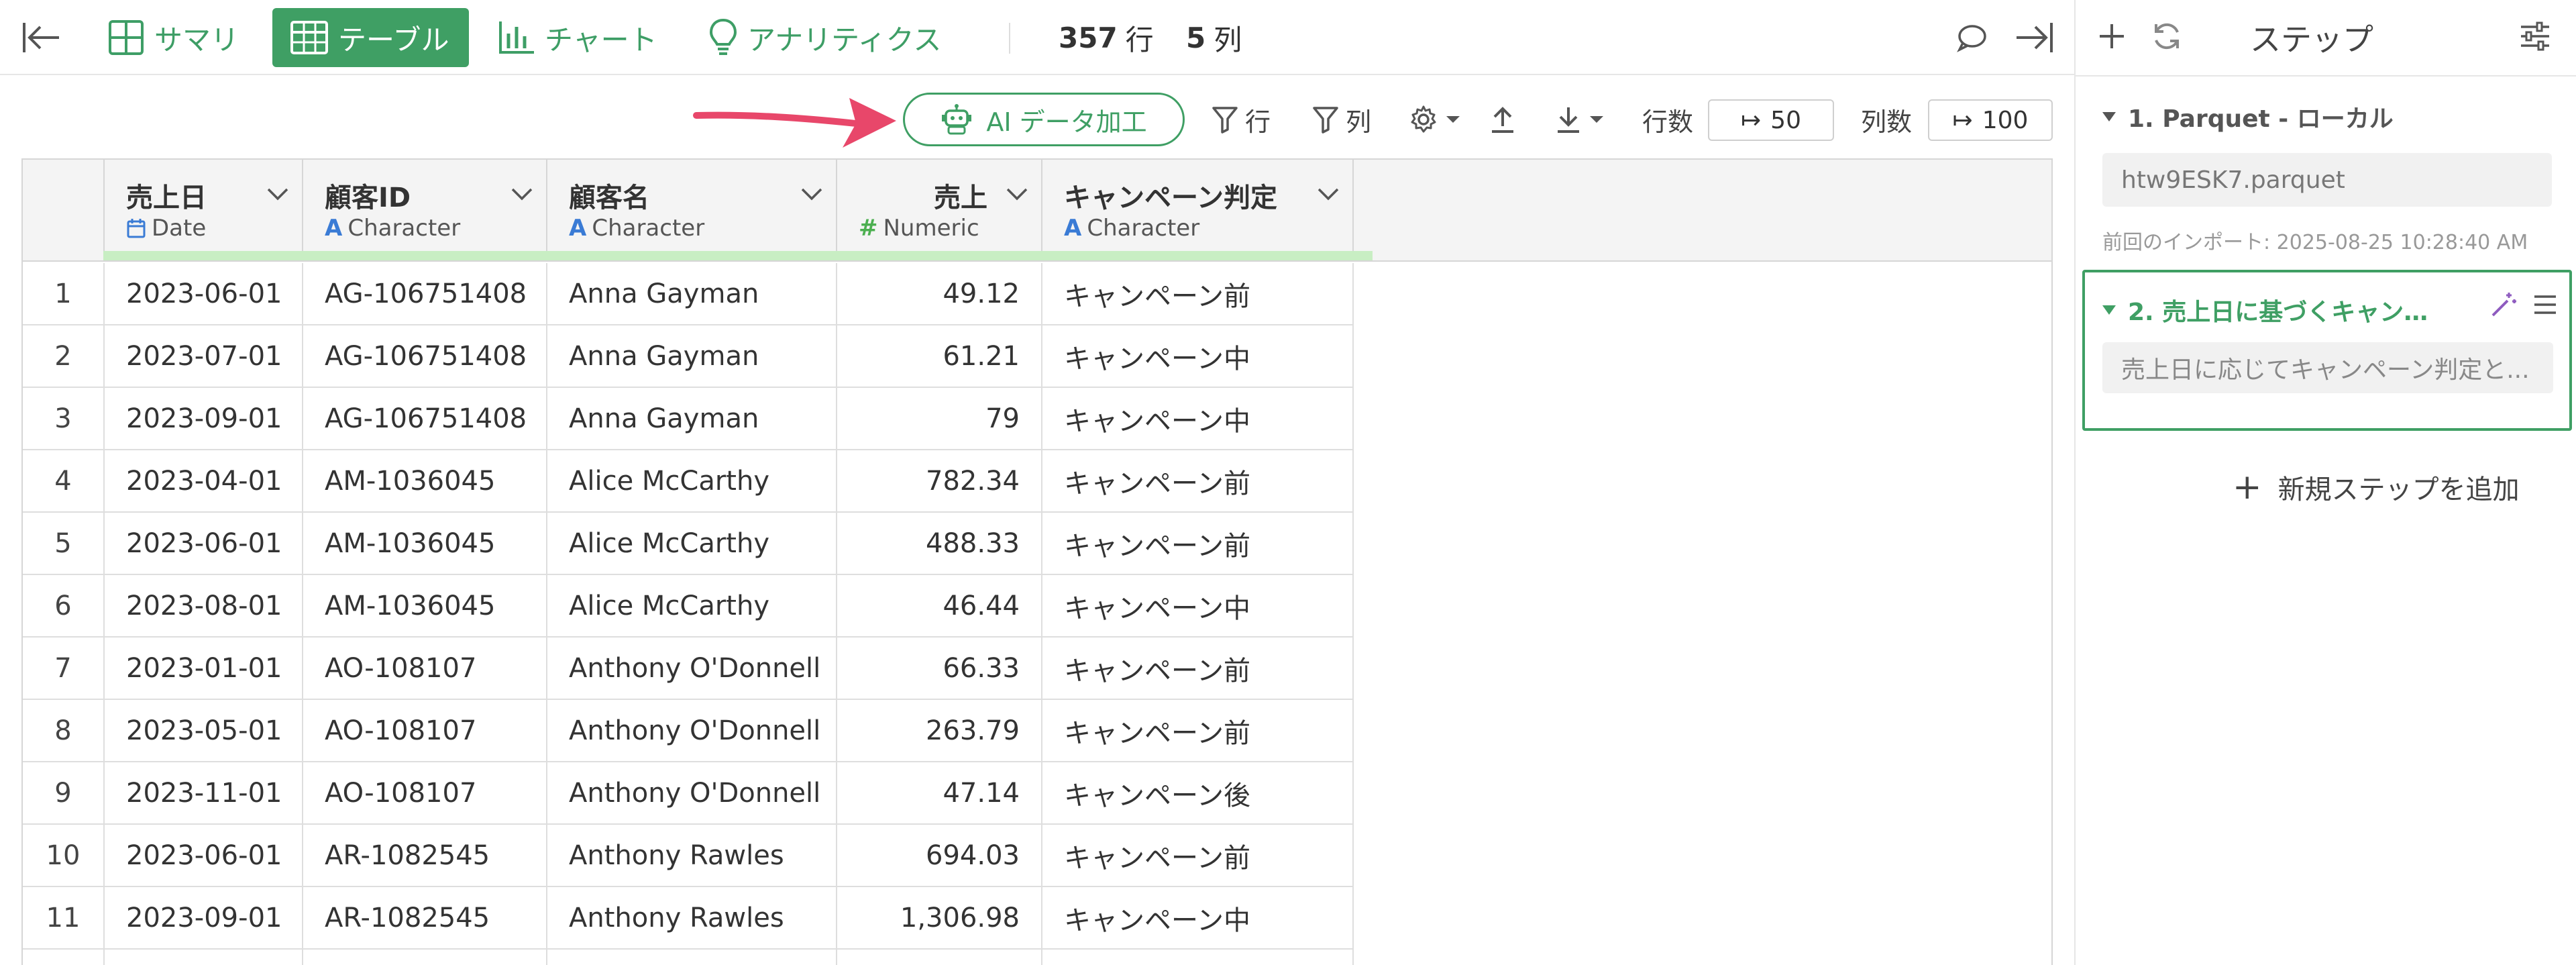 Image resolution: width=2576 pixels, height=965 pixels. I want to click on cell-sales: 49.12, so click(939, 294).